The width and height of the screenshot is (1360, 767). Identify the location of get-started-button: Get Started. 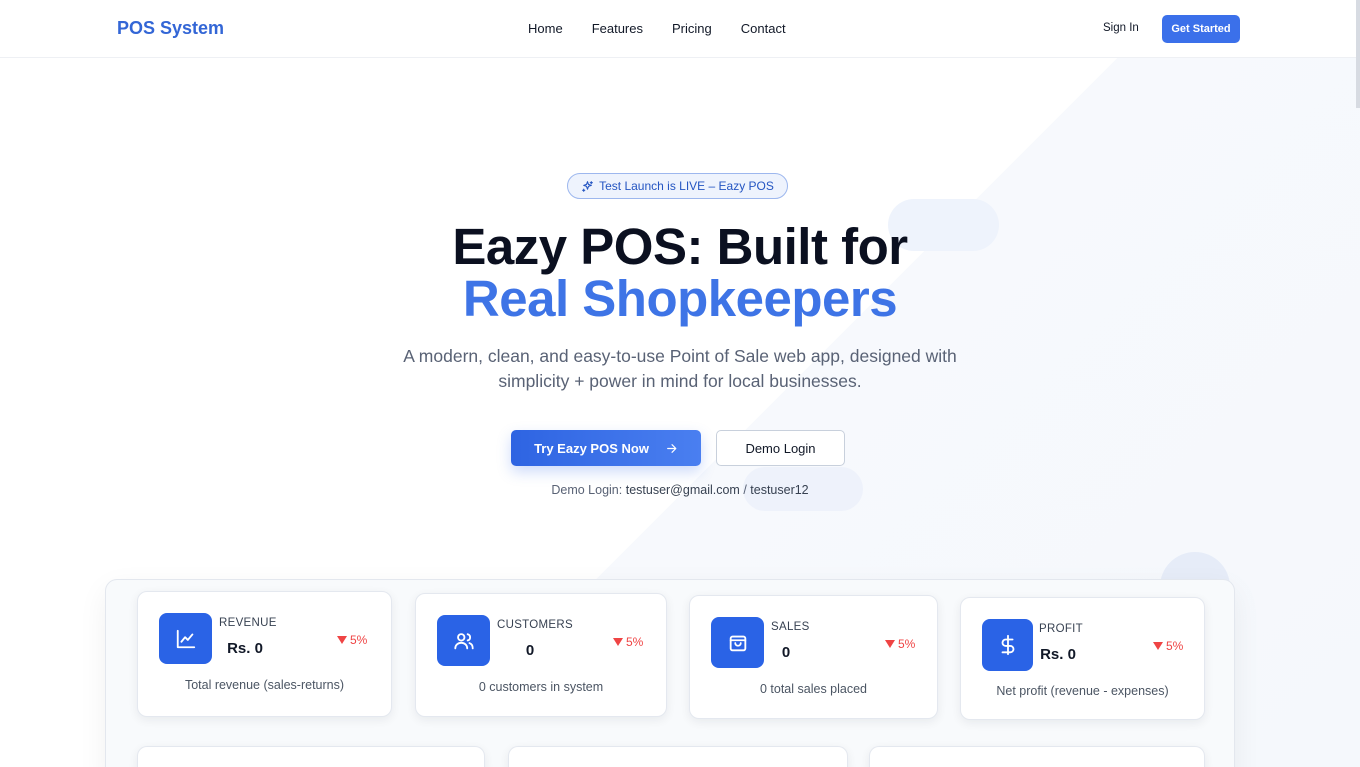
(1201, 29).